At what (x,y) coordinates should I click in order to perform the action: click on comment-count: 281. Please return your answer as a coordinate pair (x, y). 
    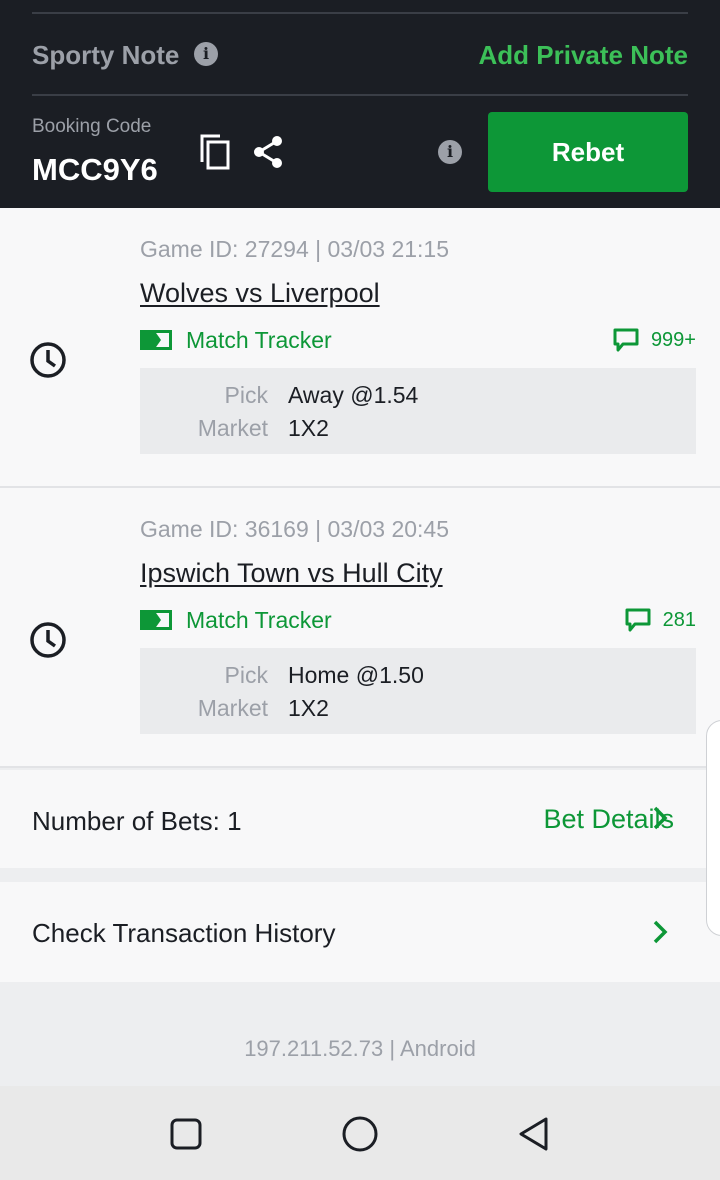
    Looking at the image, I should click on (679, 619).